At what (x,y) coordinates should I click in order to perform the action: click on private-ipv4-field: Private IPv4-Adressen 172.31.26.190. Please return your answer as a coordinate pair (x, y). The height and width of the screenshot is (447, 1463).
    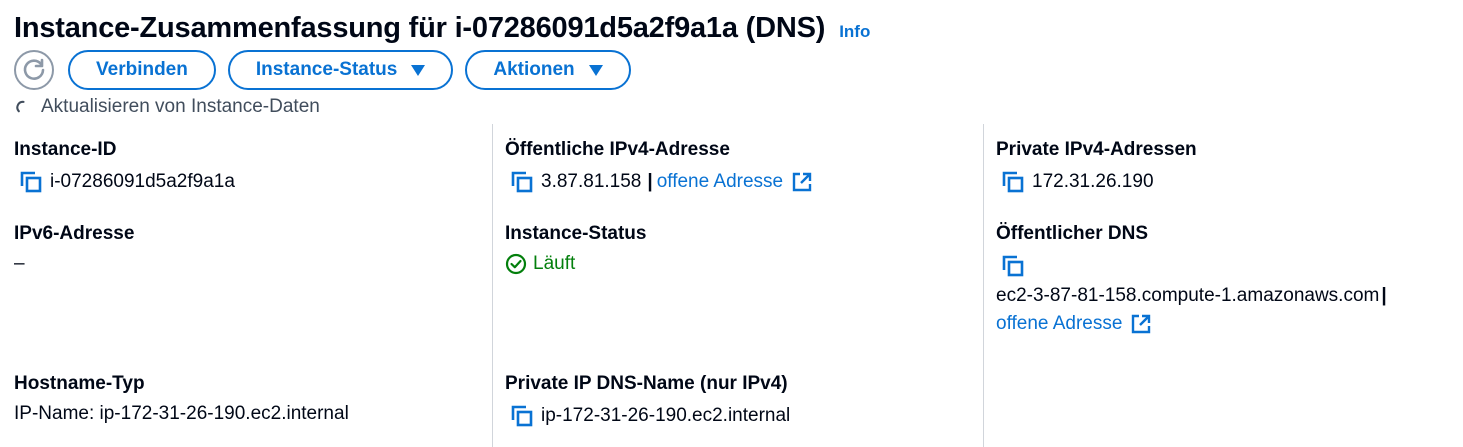
    Looking at the image, I should click on (1096, 167).